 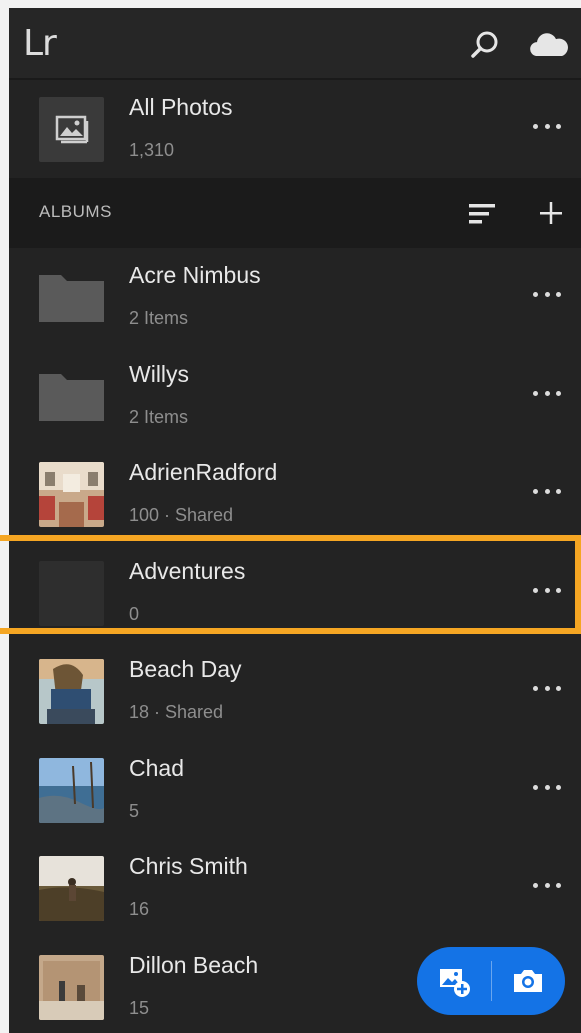 What do you see at coordinates (295, 213) in the screenshot?
I see `albums-header: ALBUMS` at bounding box center [295, 213].